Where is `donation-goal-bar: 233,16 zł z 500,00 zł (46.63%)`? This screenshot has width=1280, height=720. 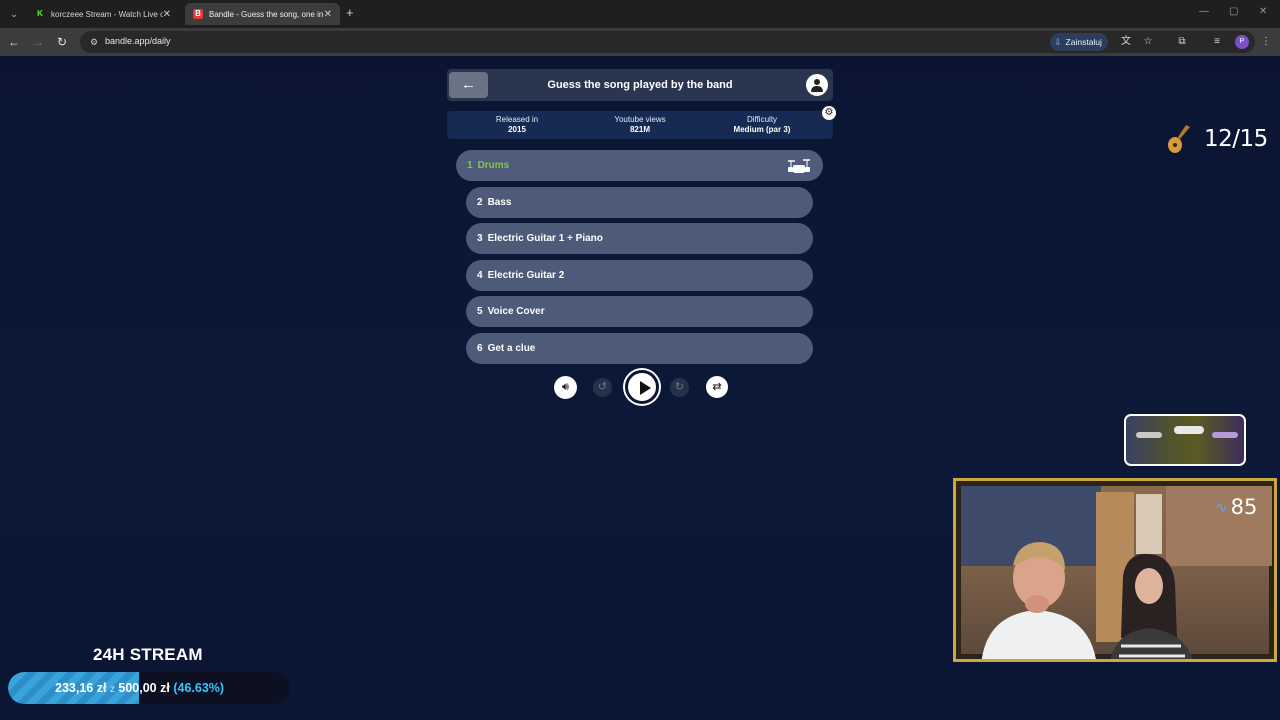 donation-goal-bar: 233,16 zł z 500,00 zł (46.63%) is located at coordinates (149, 688).